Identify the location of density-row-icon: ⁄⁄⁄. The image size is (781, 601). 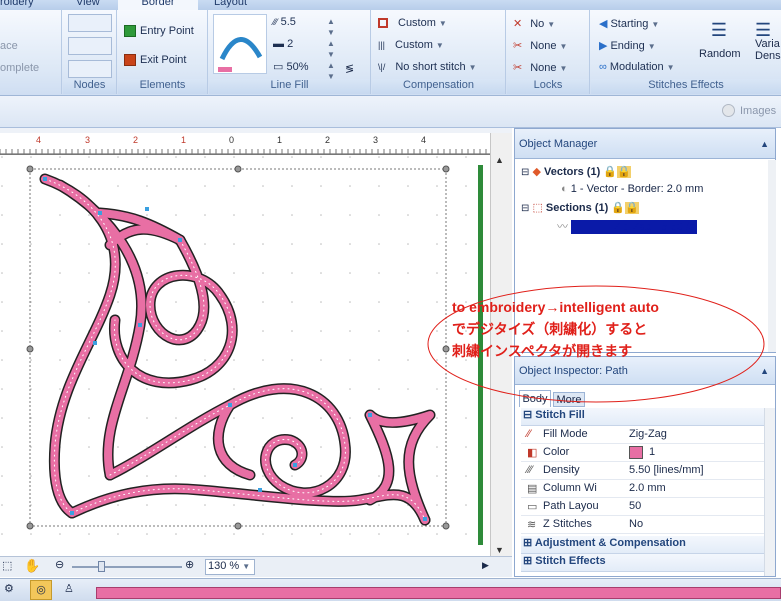
(530, 470).